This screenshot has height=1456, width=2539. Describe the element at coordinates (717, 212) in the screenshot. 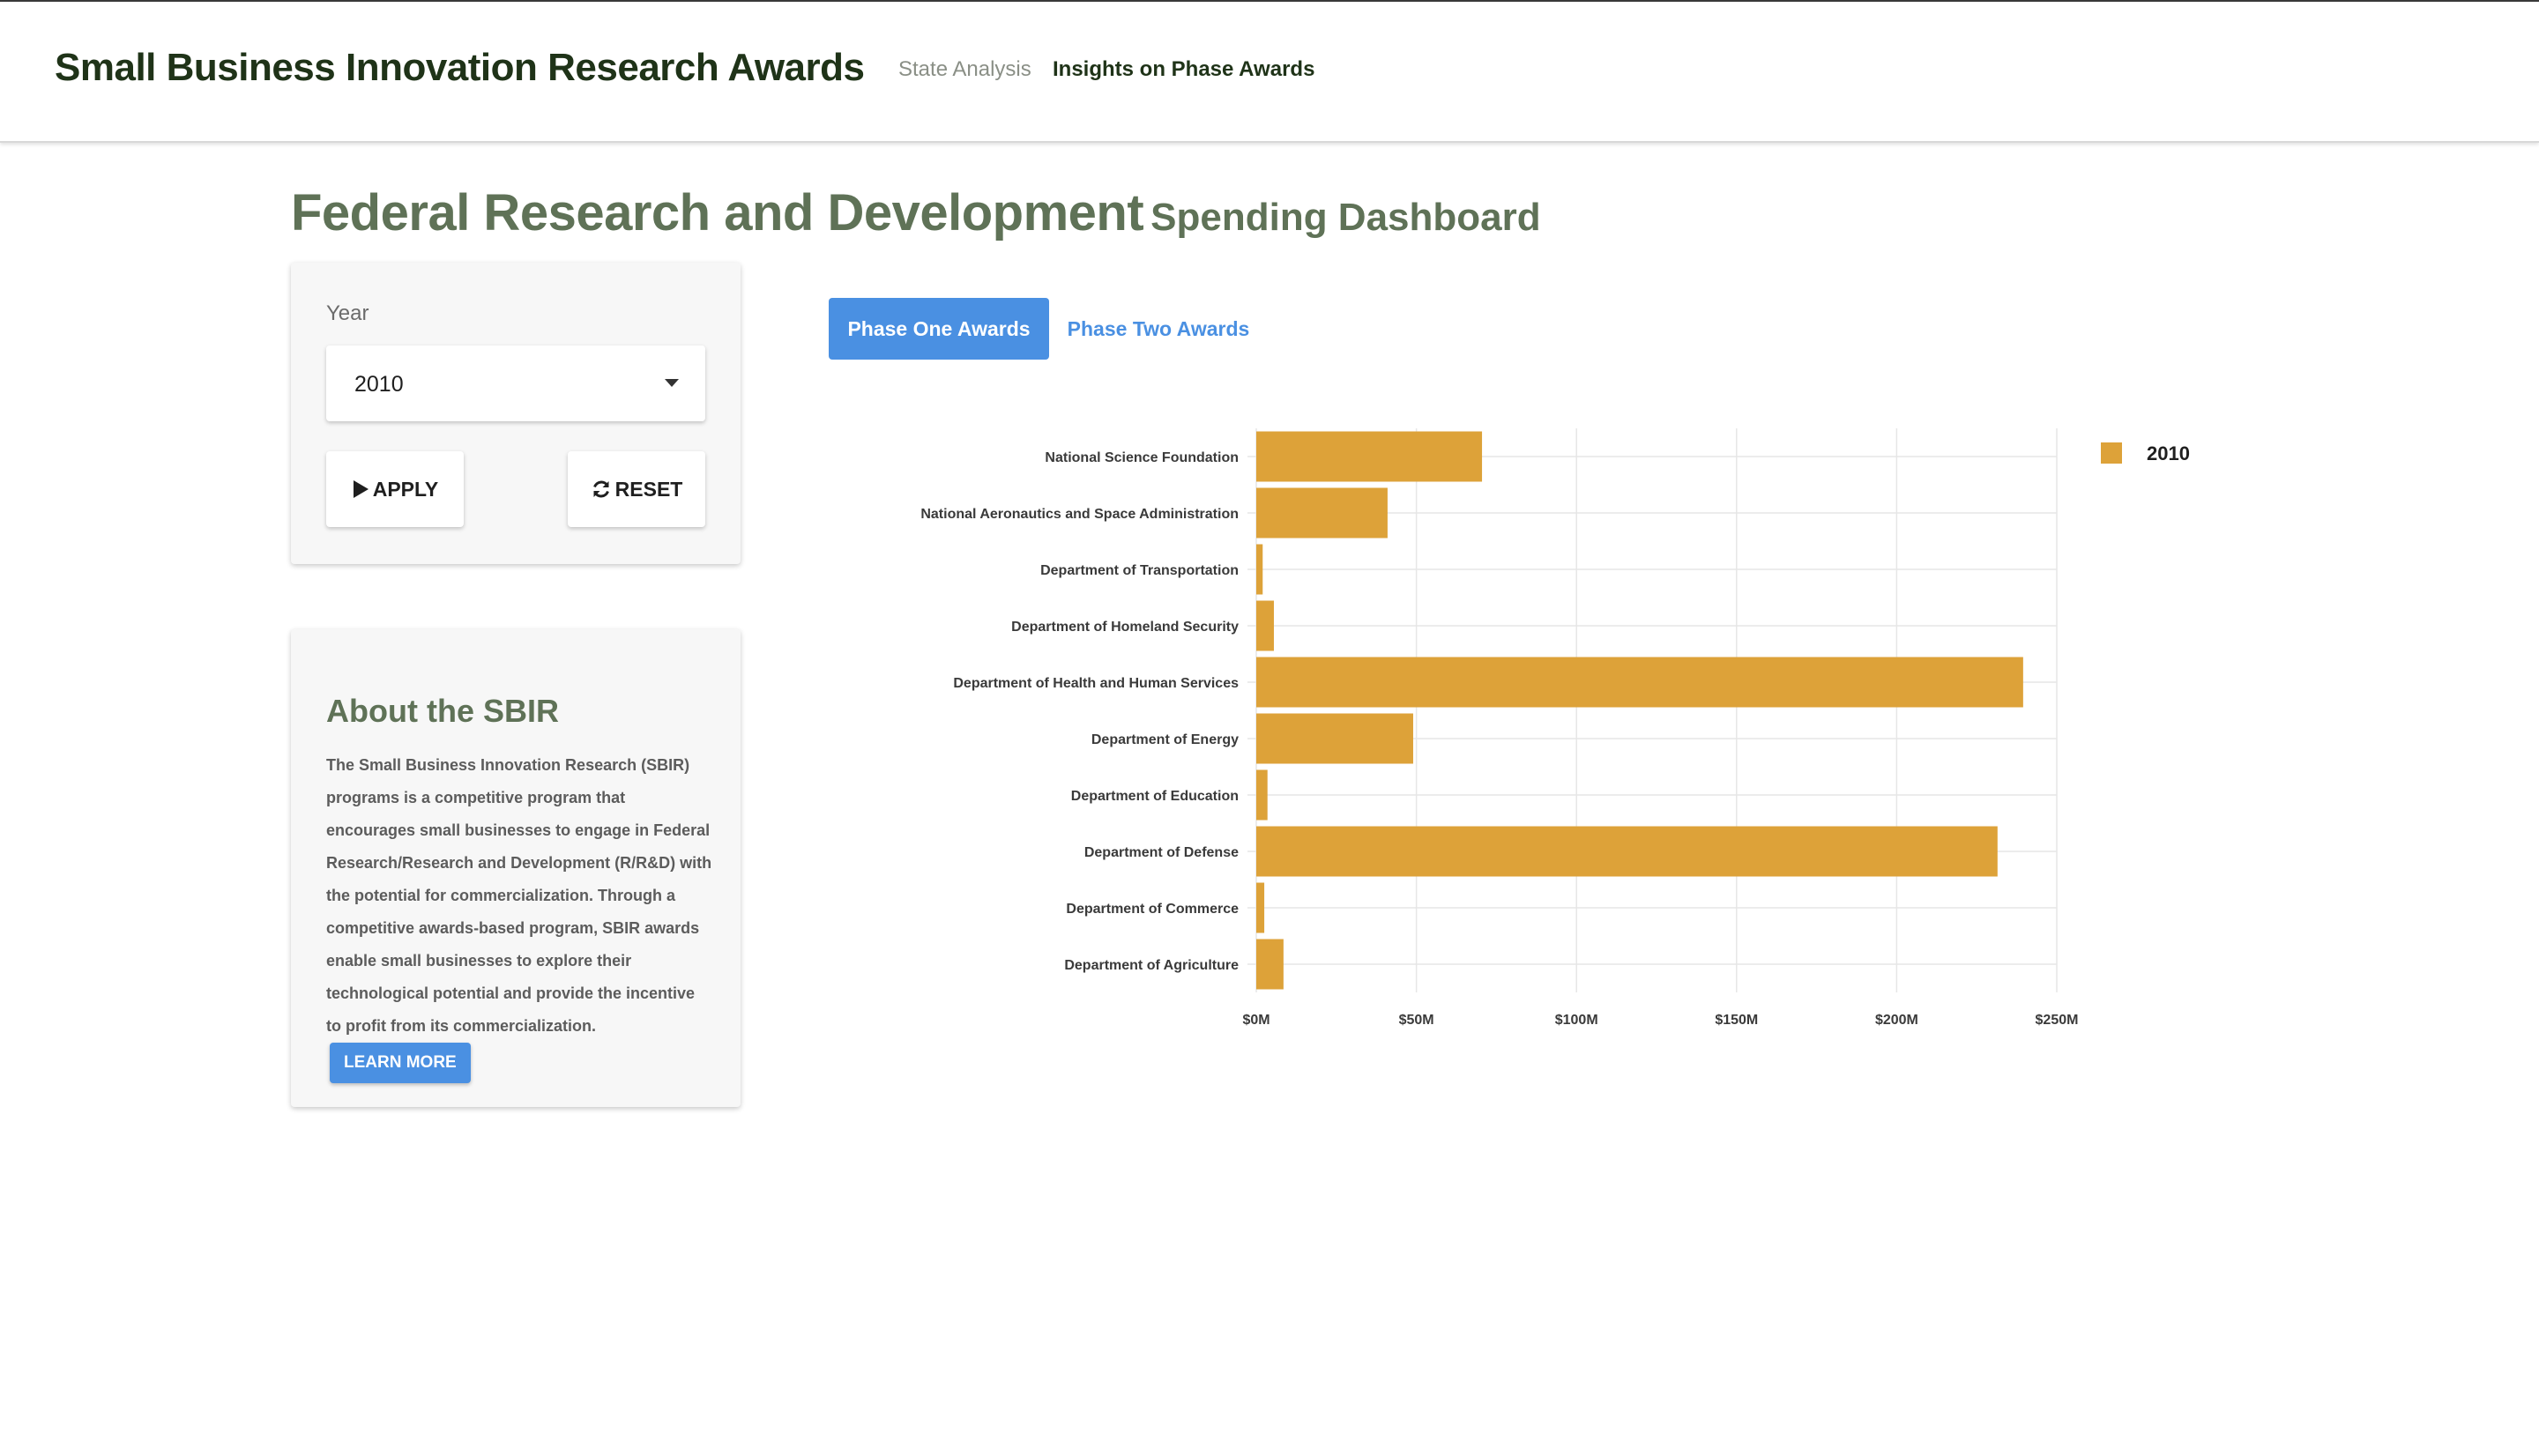

I see `page-title-main: Federal Research and Development` at that location.